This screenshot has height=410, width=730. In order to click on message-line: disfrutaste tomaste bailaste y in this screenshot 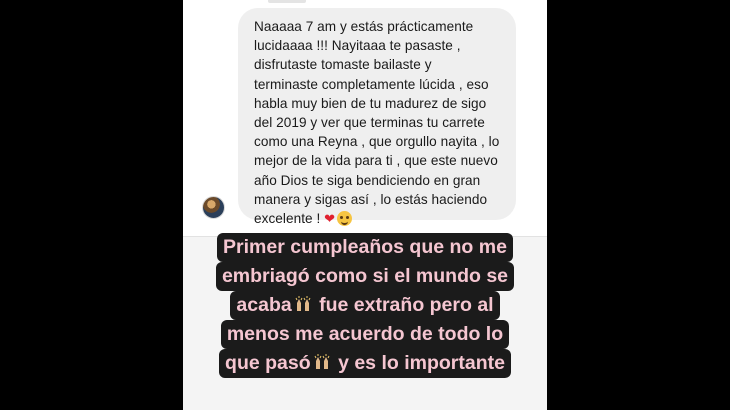, I will do `click(343, 65)`.